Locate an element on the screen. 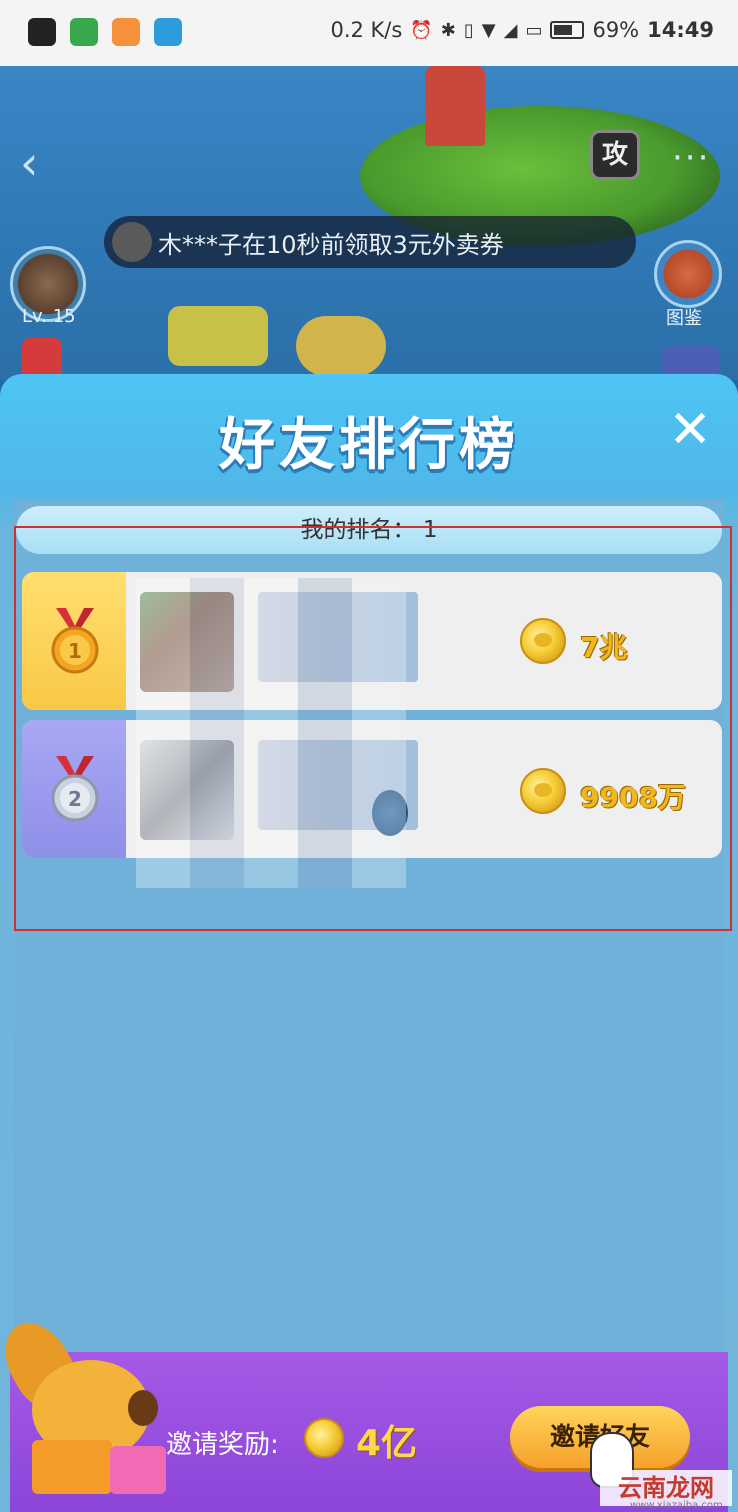  attack-button: 攻 is located at coordinates (615, 155).